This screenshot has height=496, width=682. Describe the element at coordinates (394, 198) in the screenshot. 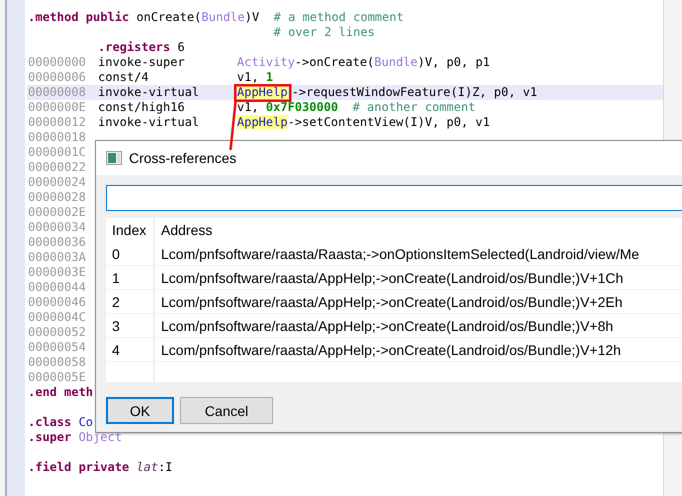

I see `filter-field` at that location.